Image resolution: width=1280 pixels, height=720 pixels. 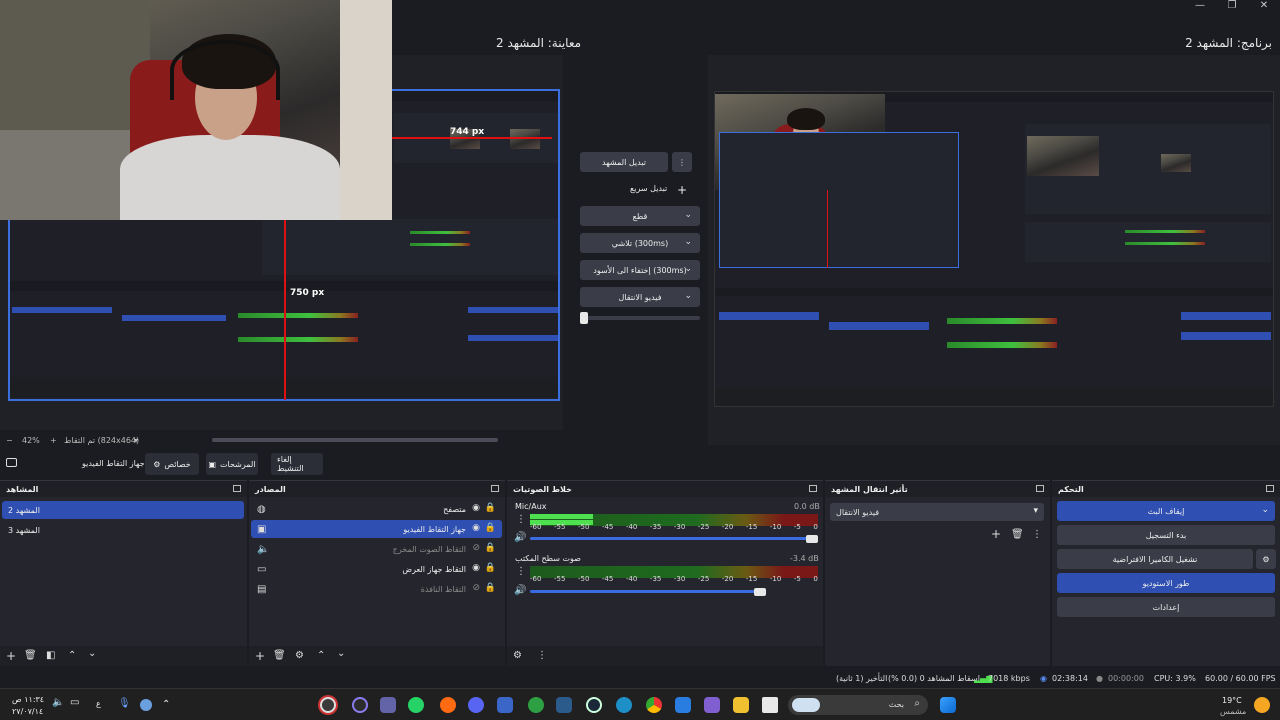 I want to click on preview-scrollbar, so click(x=355, y=440).